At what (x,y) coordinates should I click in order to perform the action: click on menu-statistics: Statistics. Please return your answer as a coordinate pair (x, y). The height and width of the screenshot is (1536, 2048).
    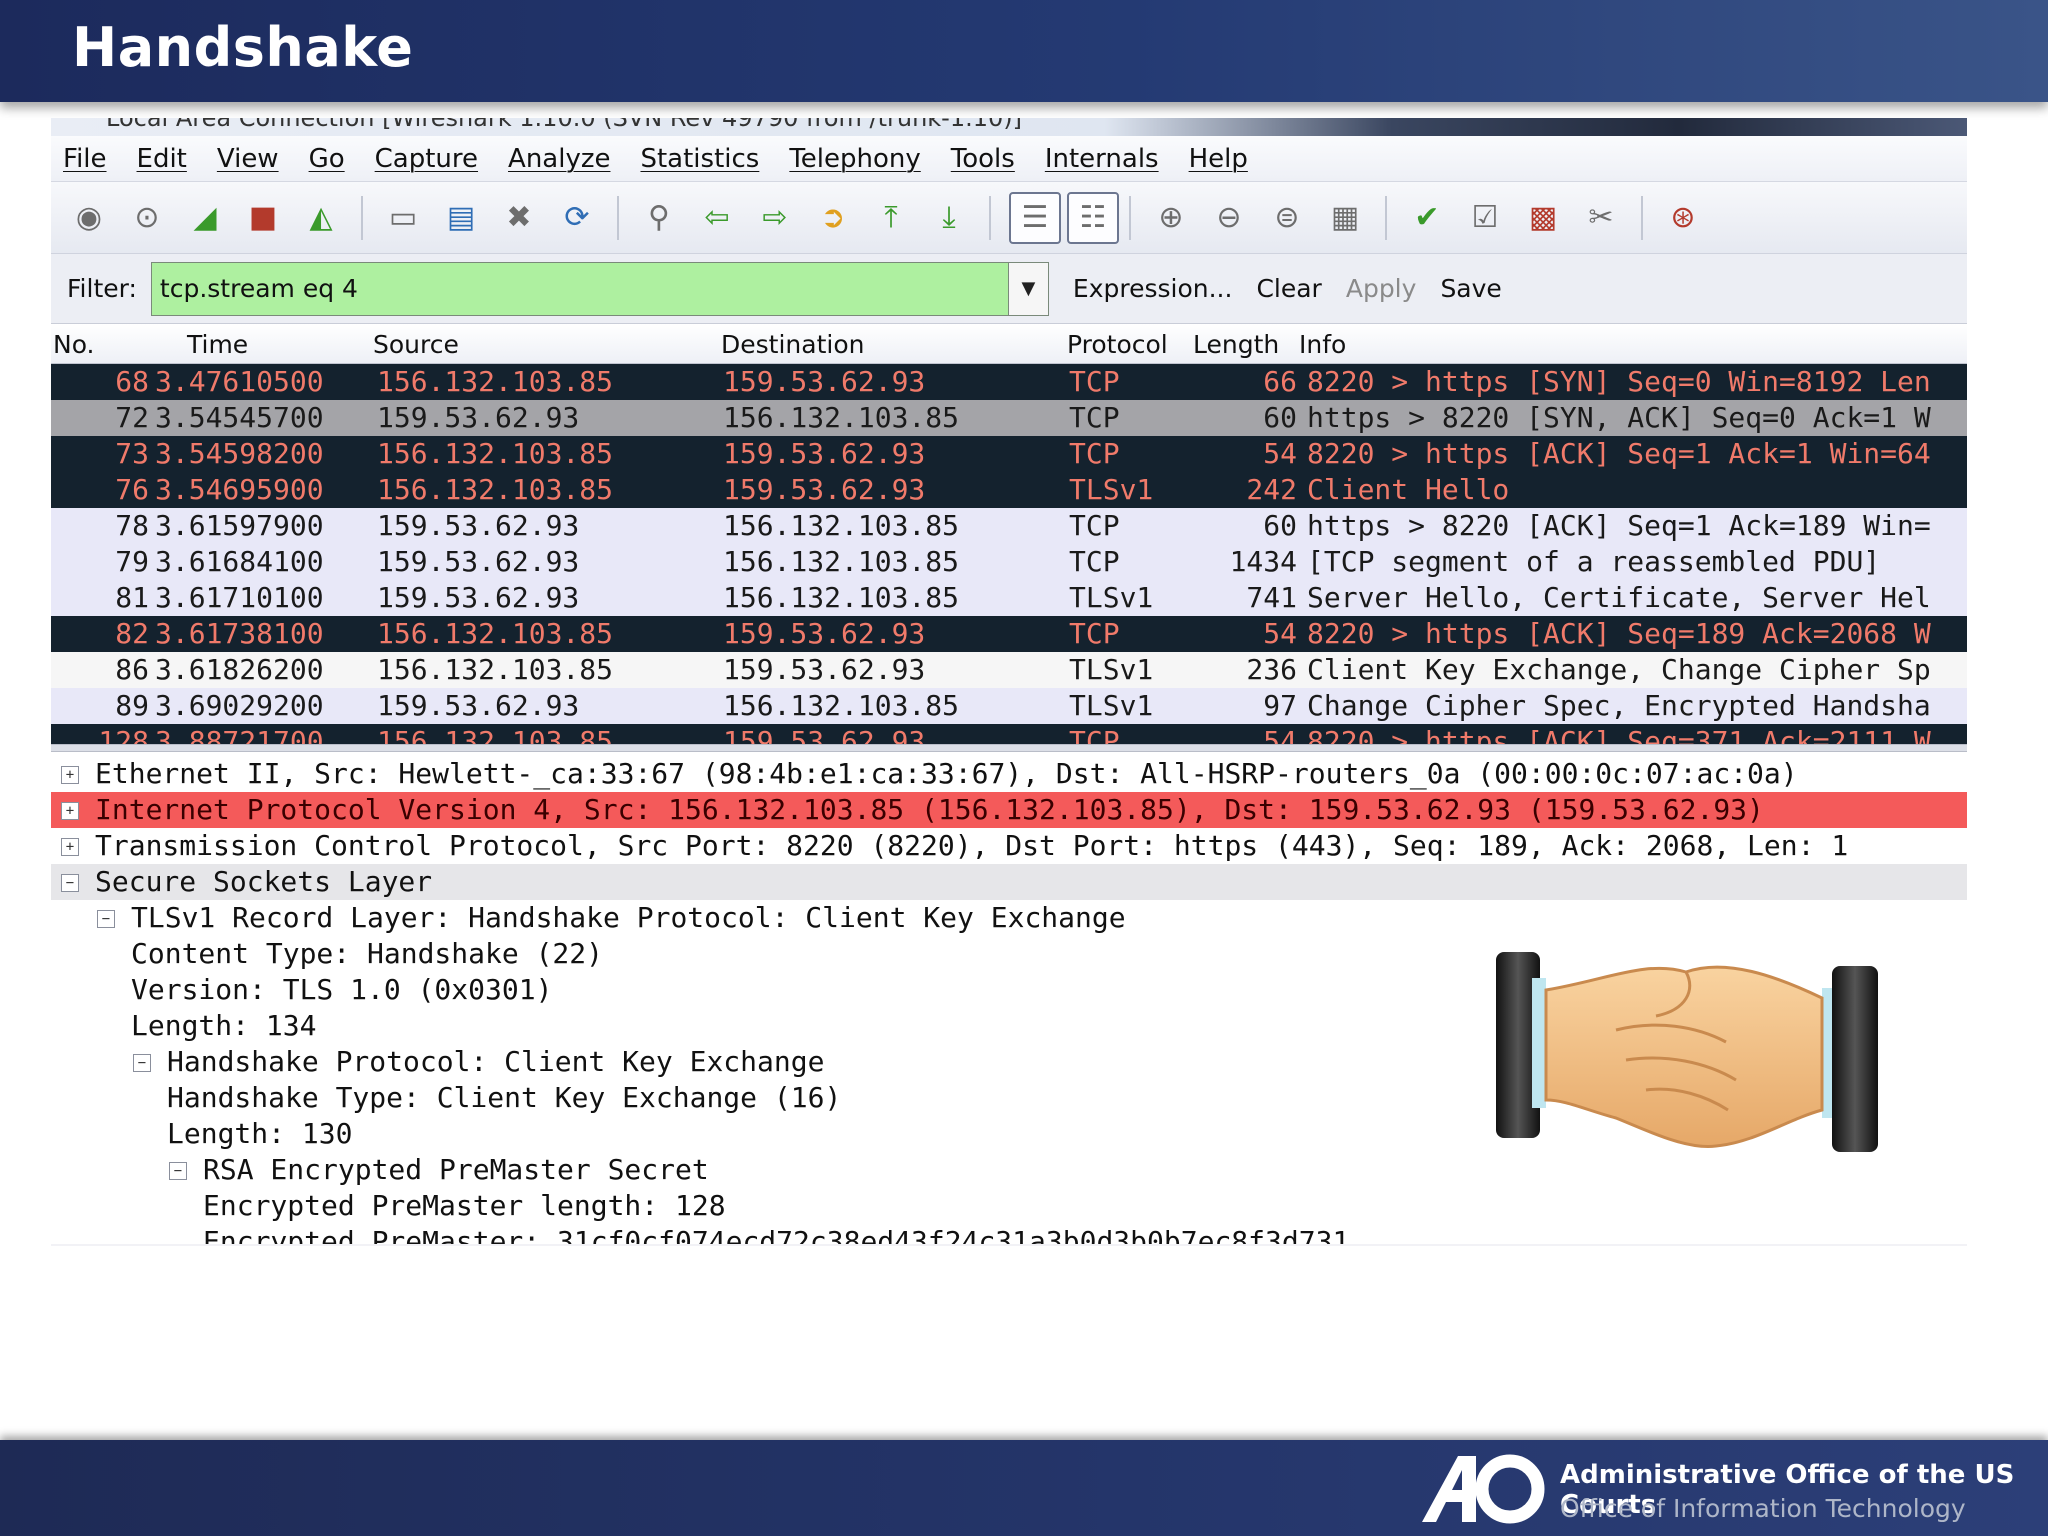
    Looking at the image, I should click on (699, 159).